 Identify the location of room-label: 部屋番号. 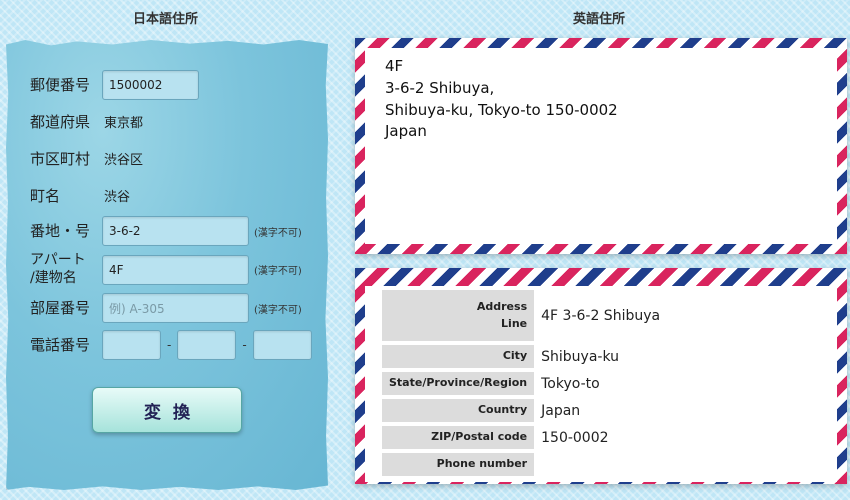
(60, 308).